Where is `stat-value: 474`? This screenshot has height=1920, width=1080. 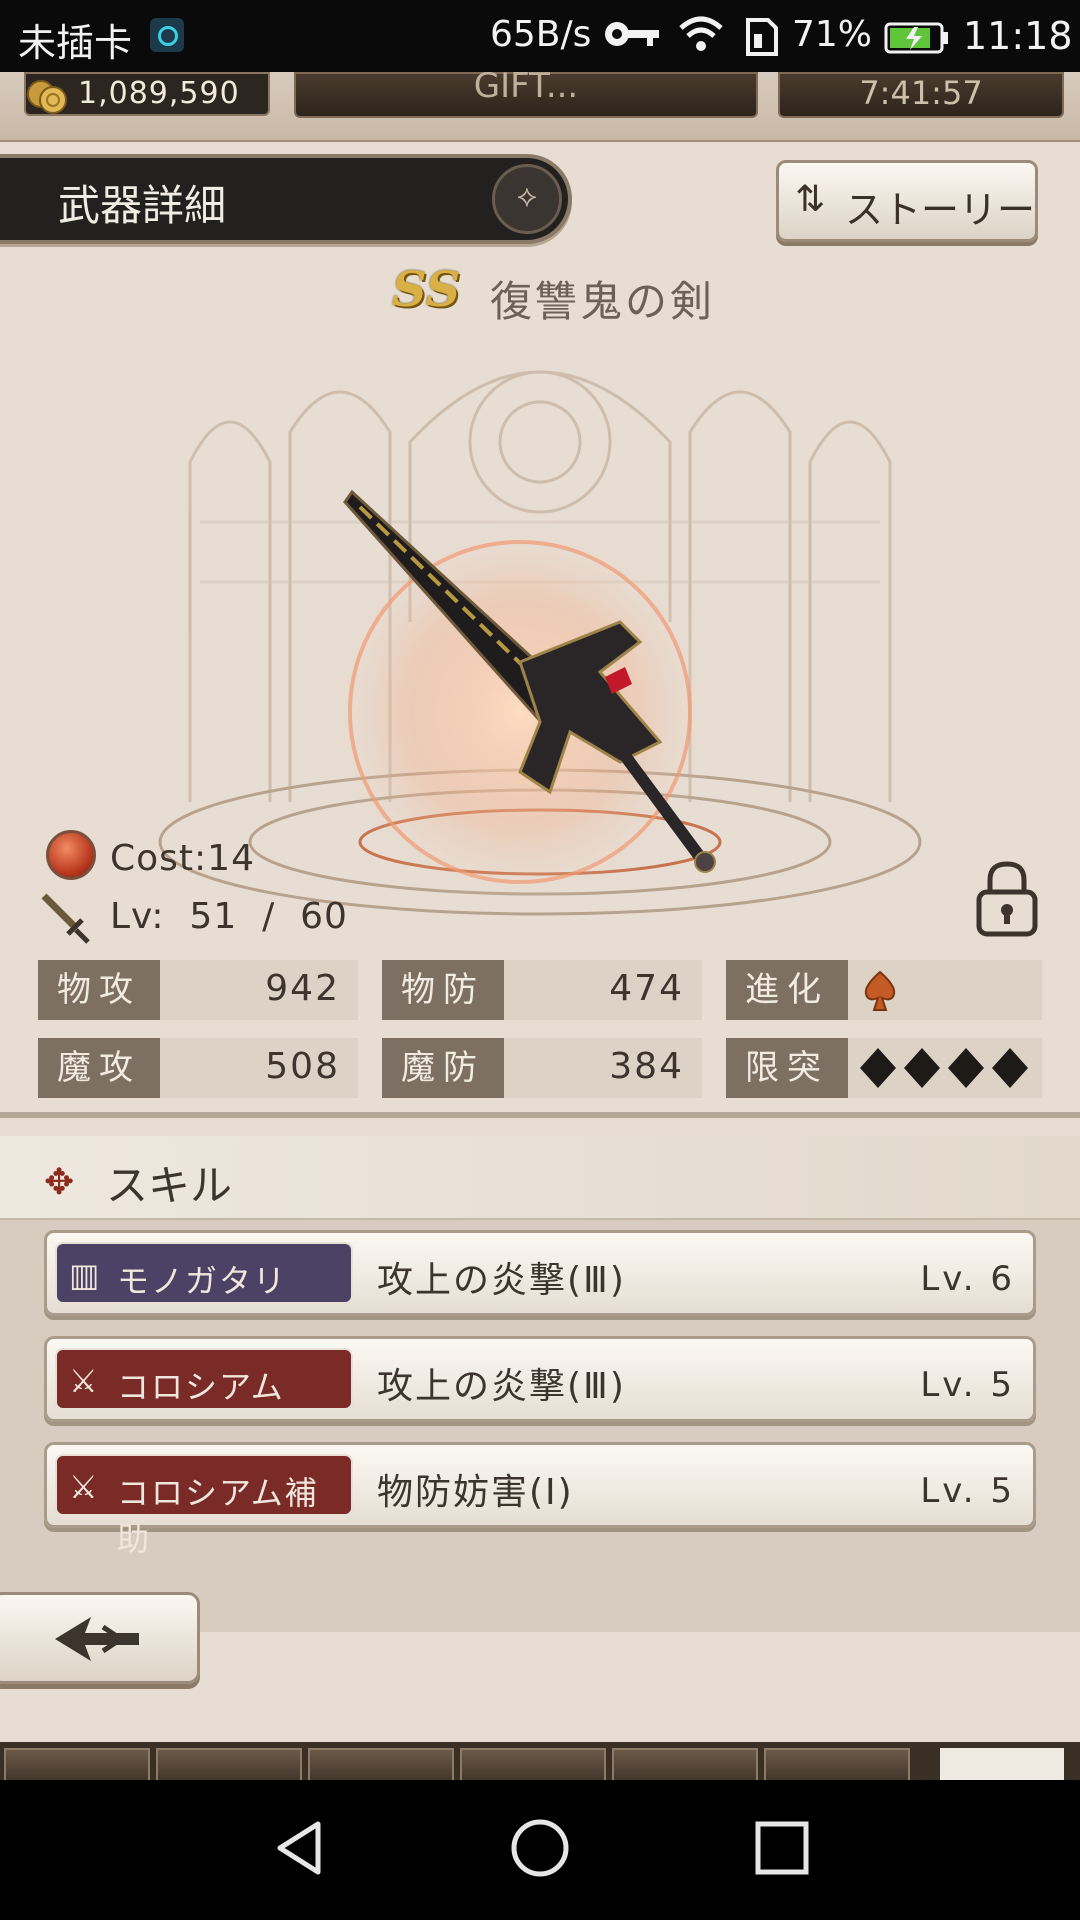 stat-value: 474 is located at coordinates (646, 988).